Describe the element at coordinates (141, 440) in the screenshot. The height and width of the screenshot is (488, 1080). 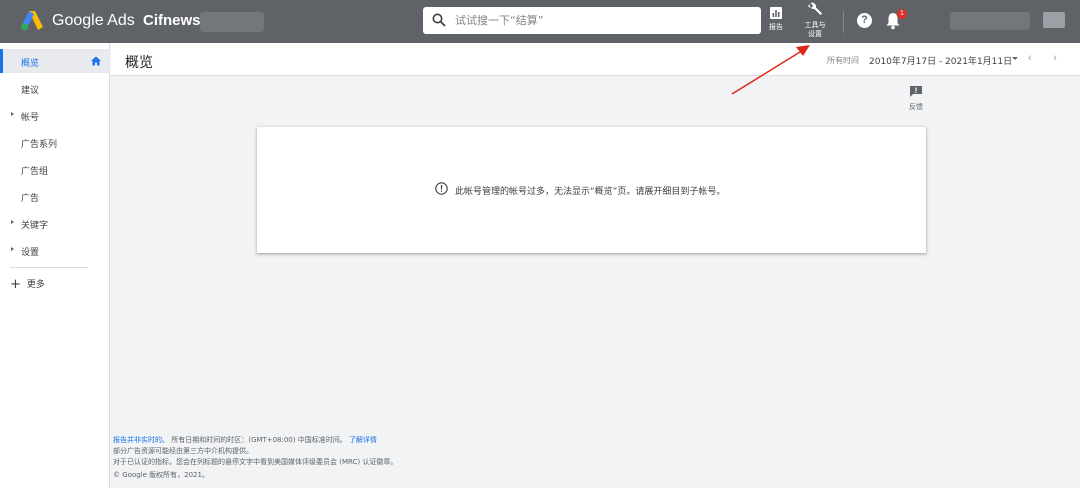
I see `realtime-notice-link: 报告并非实时的。` at that location.